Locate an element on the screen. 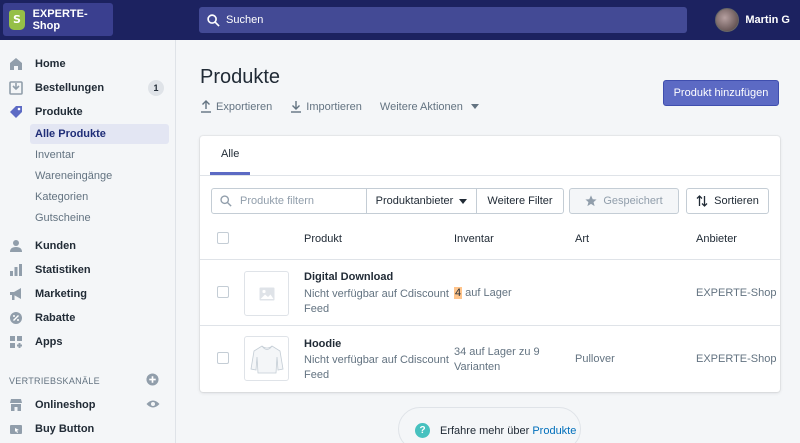  store-icon is located at coordinates (16, 405).